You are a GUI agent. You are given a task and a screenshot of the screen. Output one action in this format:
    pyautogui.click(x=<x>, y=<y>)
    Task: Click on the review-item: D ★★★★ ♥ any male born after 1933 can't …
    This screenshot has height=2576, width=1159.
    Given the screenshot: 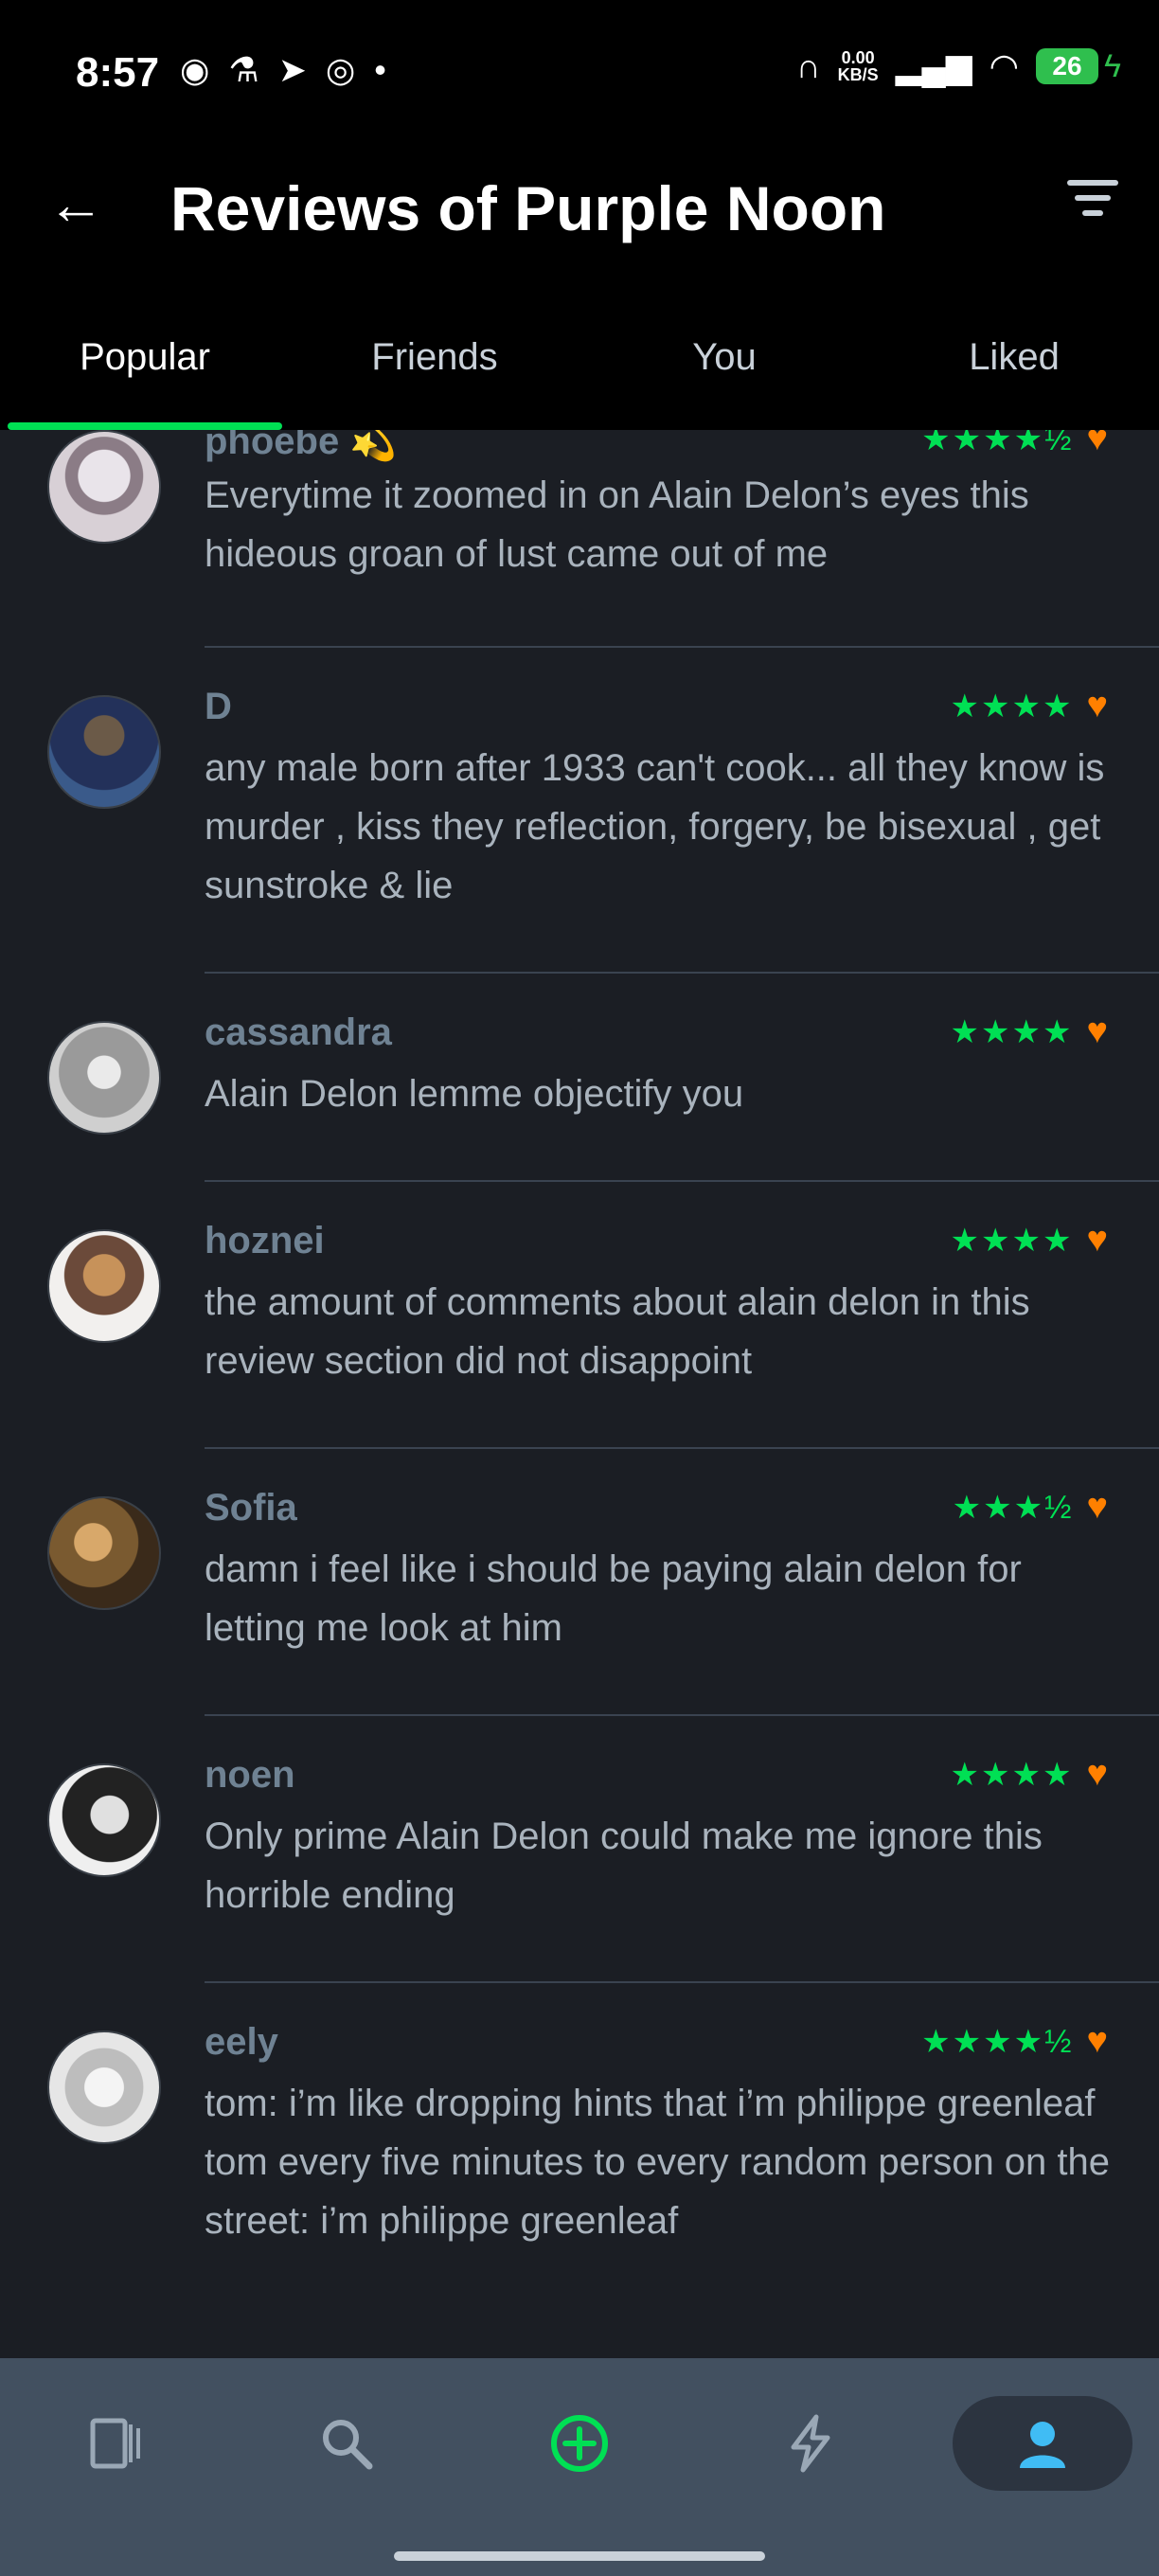 What is the action you would take?
    pyautogui.click(x=579, y=811)
    